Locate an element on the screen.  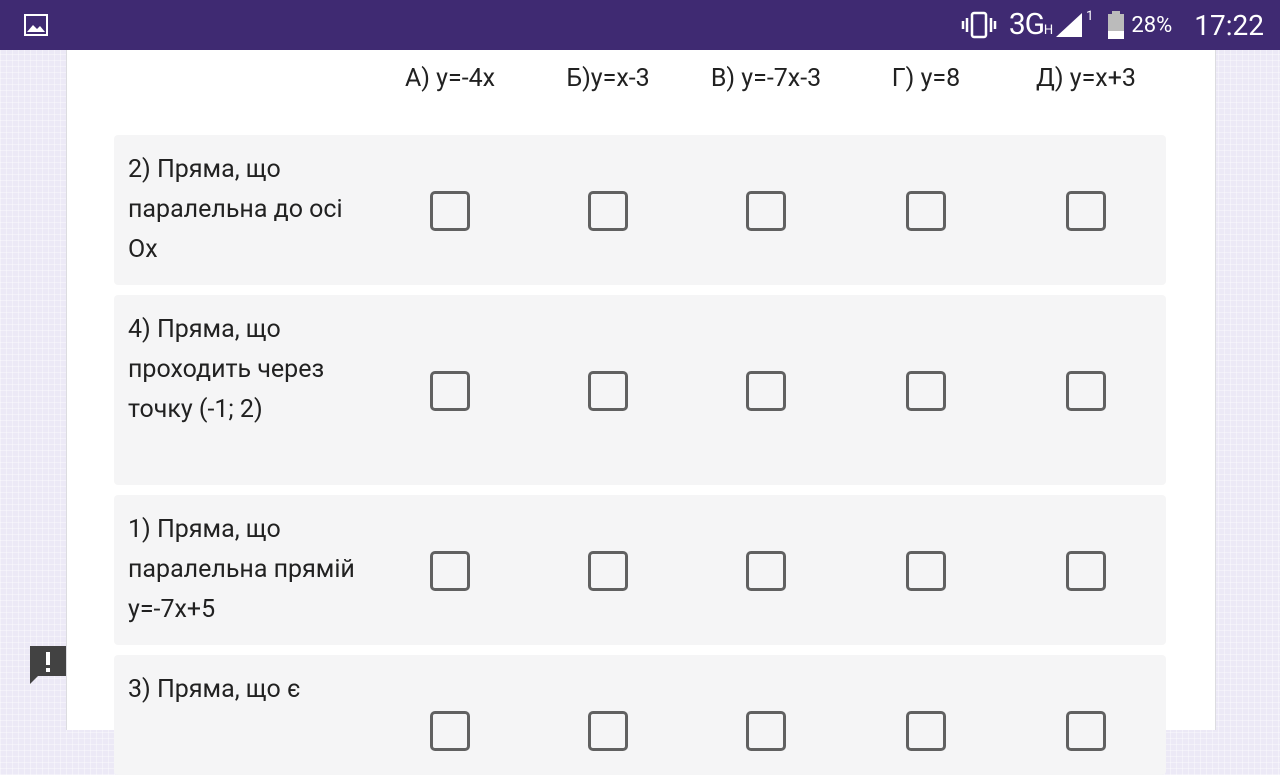
column-header: В) y=-7x-3 is located at coordinates (766, 78).